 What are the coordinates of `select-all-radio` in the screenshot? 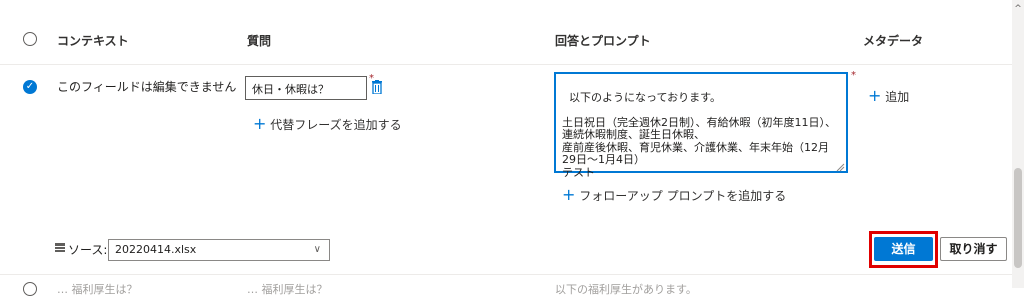 It's located at (30, 39).